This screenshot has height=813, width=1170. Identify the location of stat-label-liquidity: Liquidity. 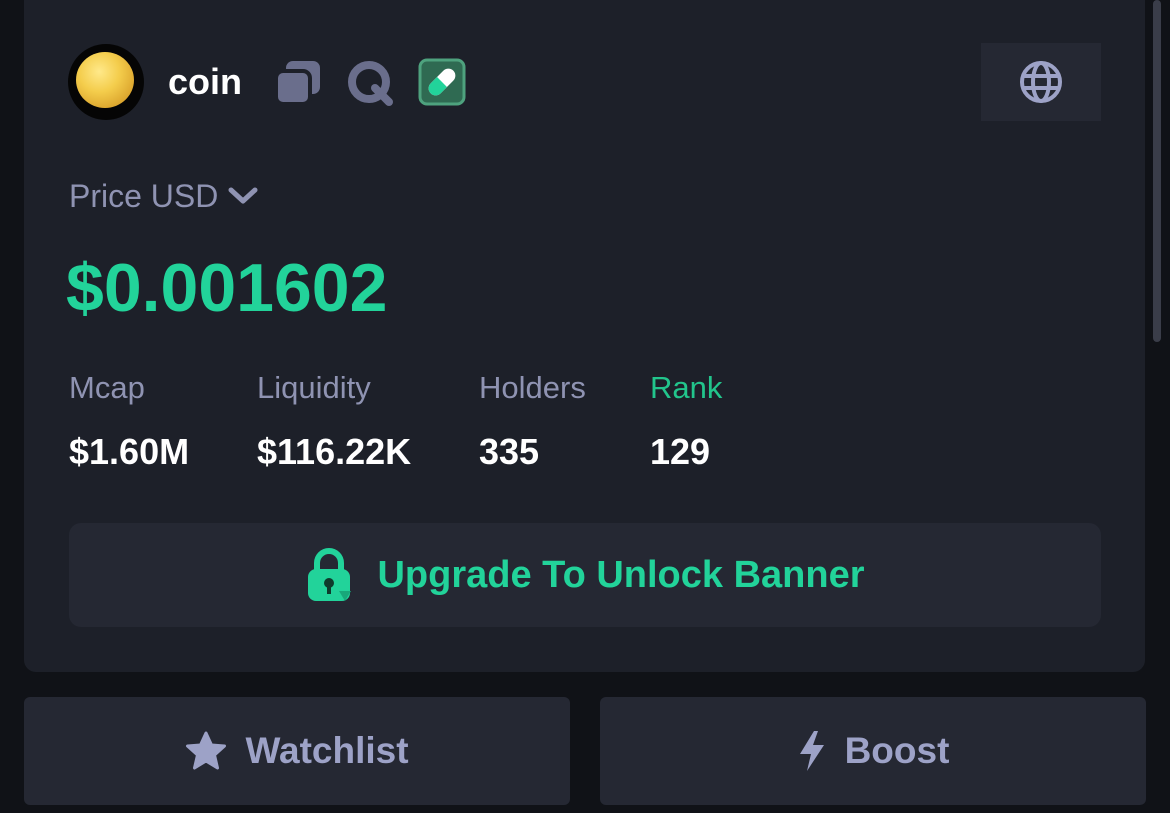
(314, 387).